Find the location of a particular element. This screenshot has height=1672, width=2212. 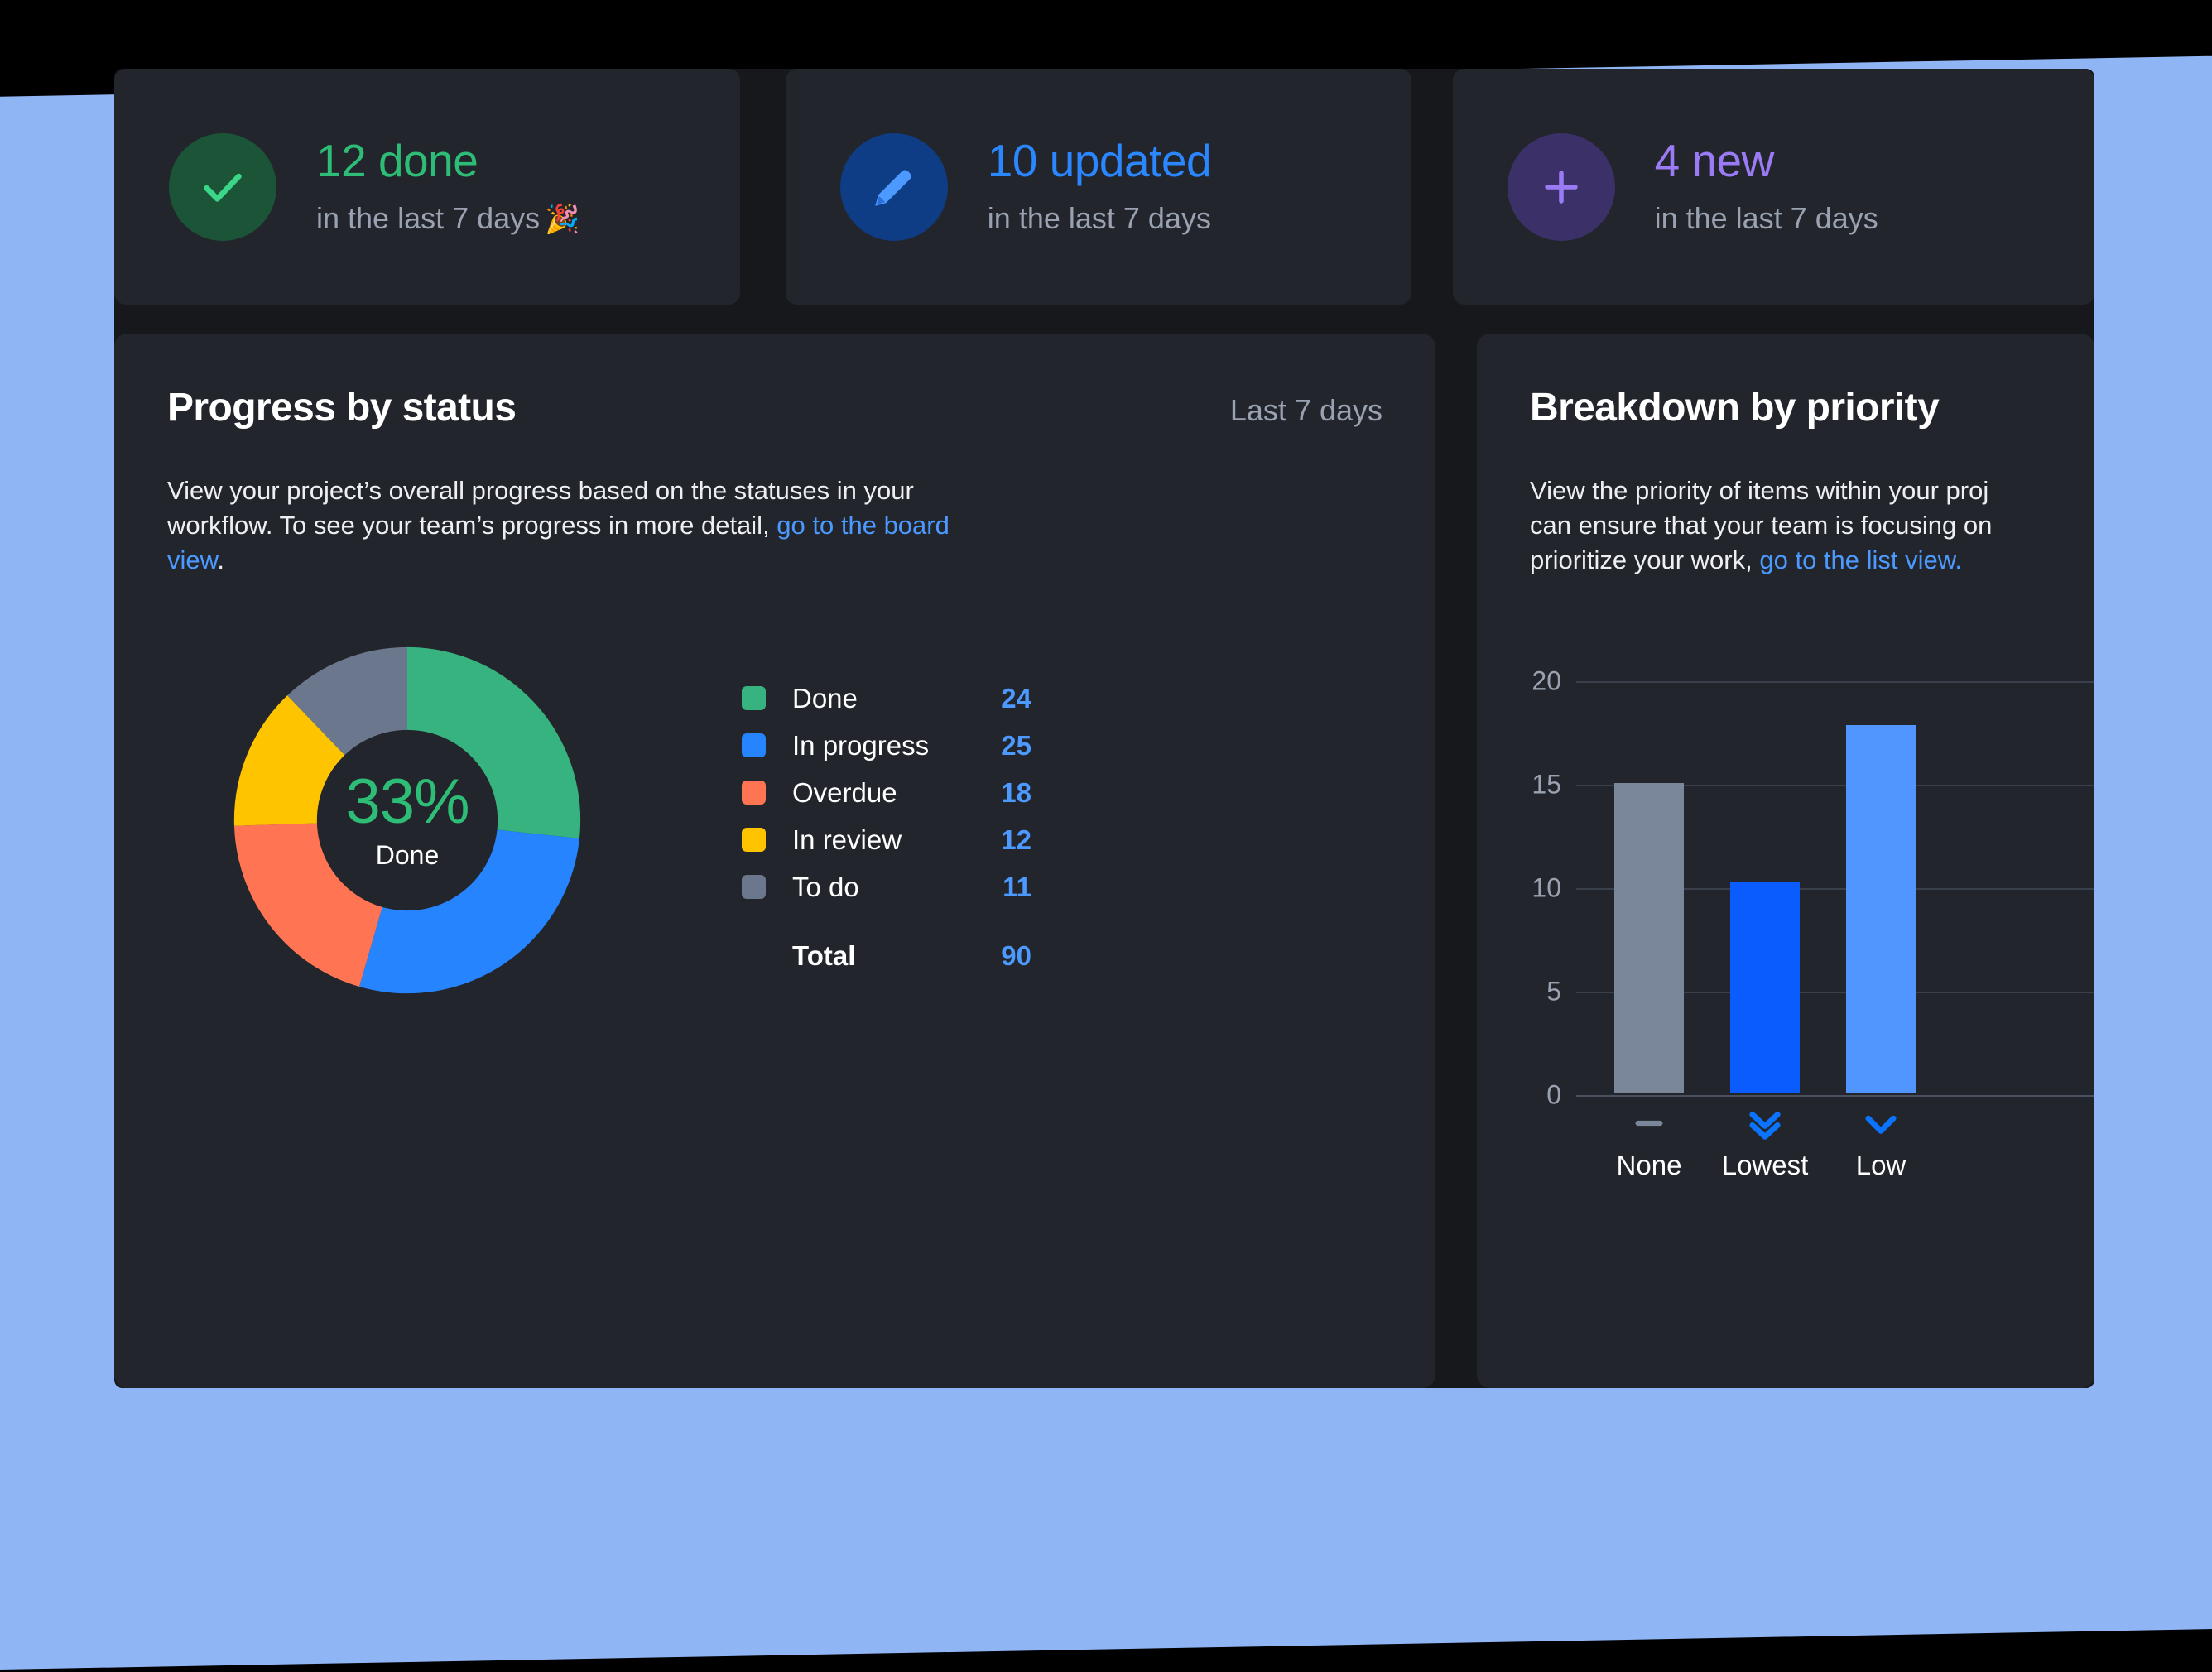

legend-item-done: Done 24 is located at coordinates (886, 698).